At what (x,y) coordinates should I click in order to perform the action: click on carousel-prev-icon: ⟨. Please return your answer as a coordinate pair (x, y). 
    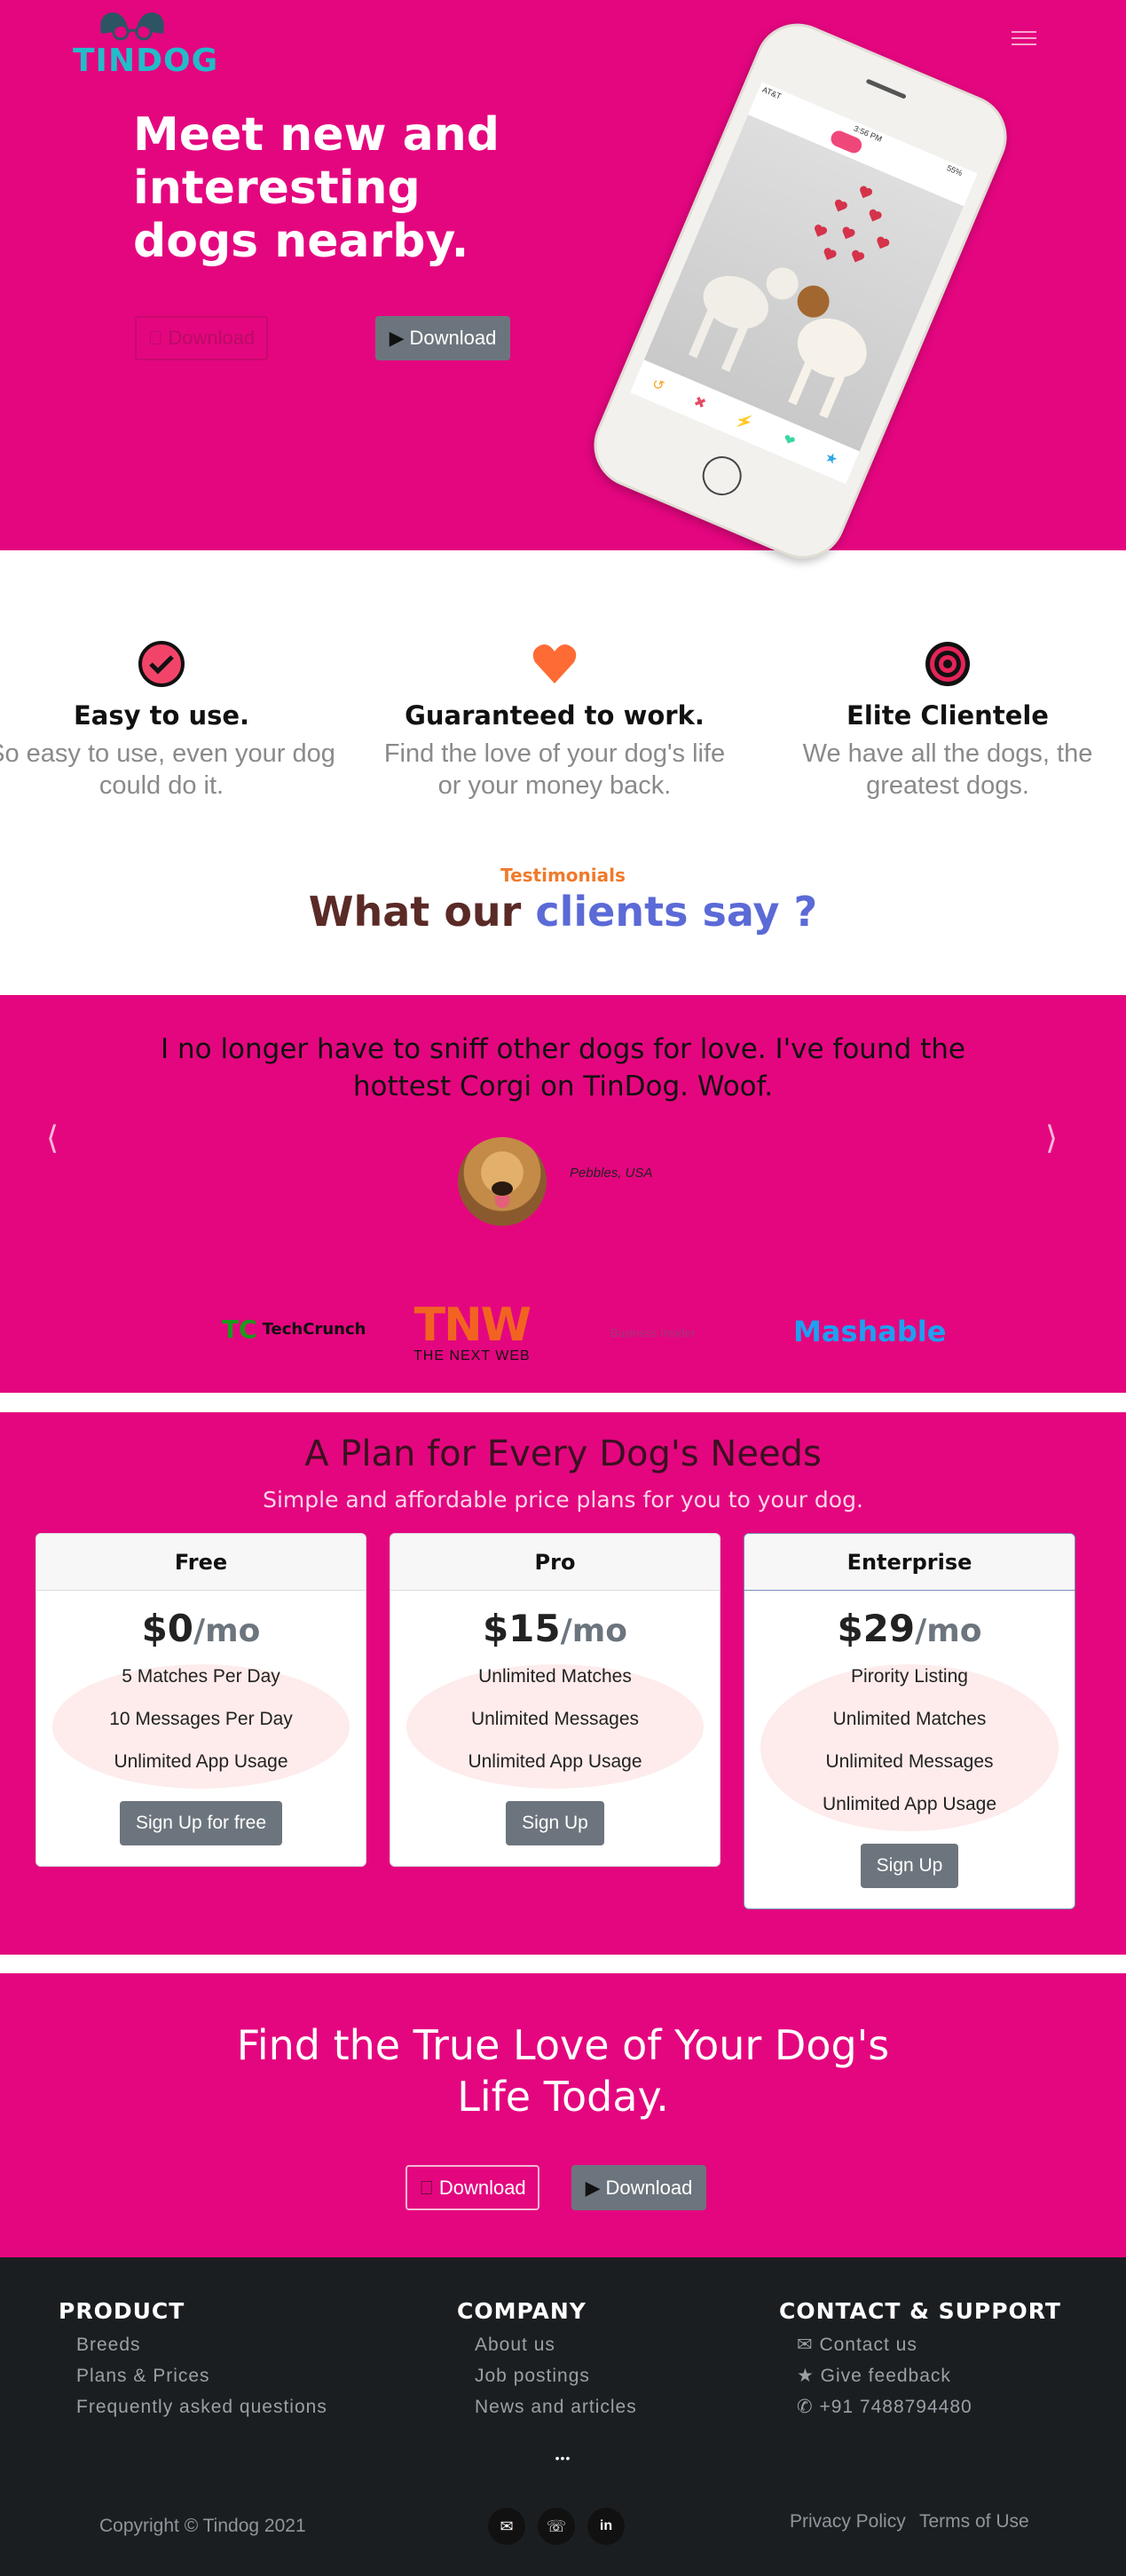
    Looking at the image, I should click on (52, 1138).